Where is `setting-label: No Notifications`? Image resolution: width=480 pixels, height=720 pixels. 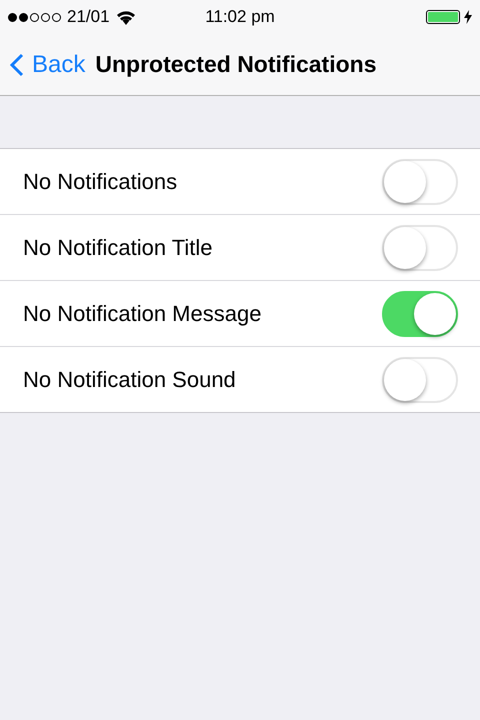 setting-label: No Notifications is located at coordinates (100, 181).